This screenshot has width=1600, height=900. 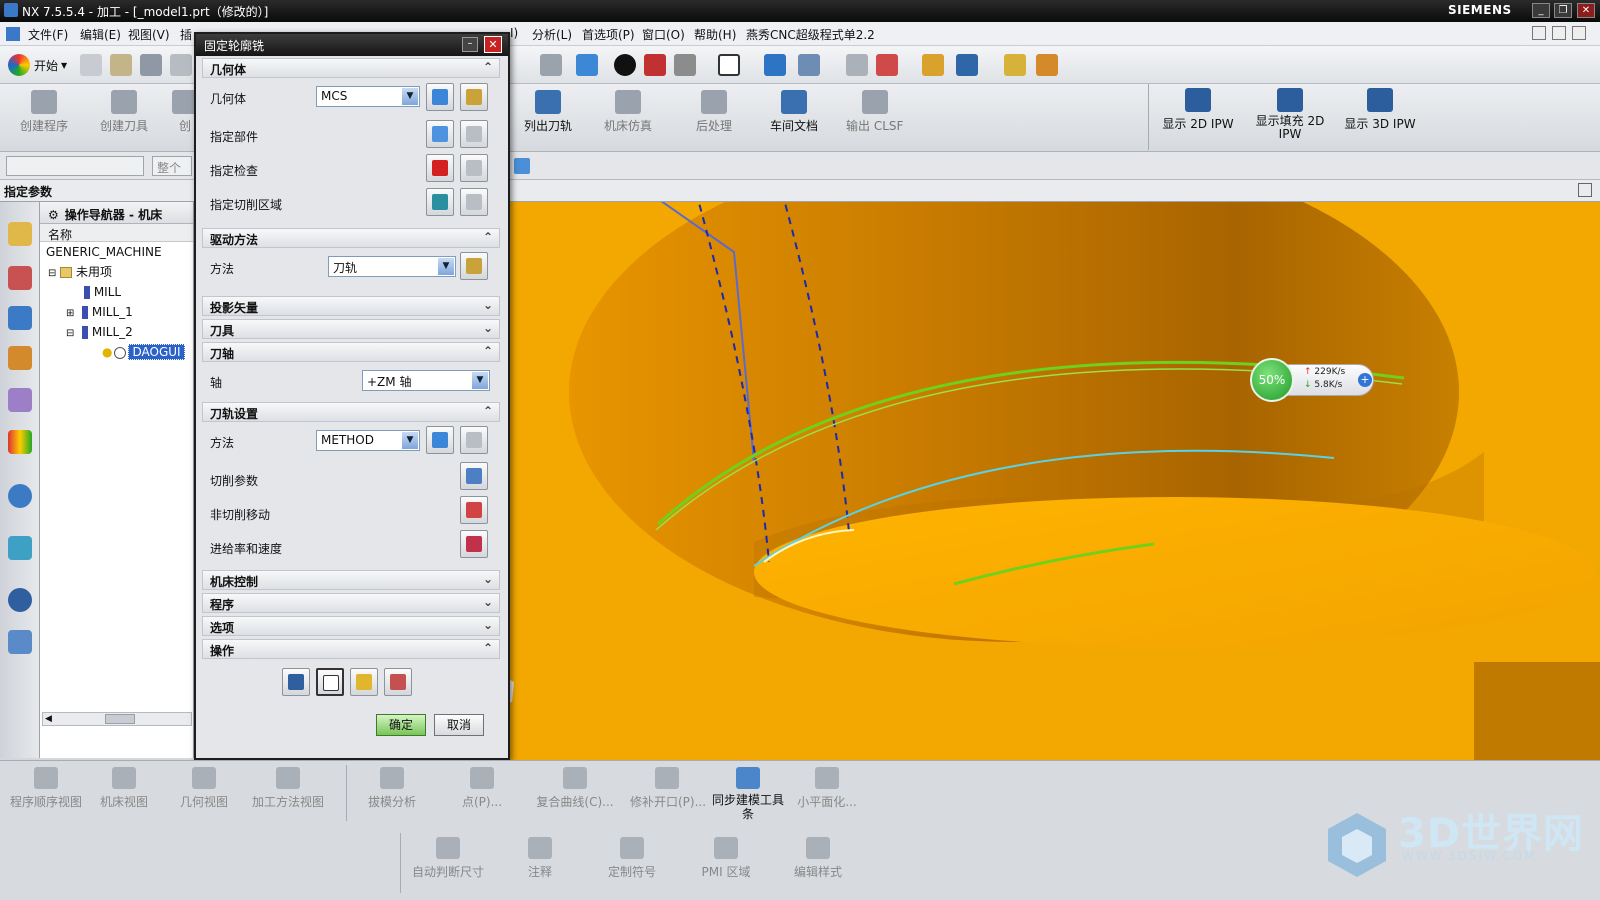 What do you see at coordinates (70, 313) in the screenshot?
I see `expand-icon: ⊞` at bounding box center [70, 313].